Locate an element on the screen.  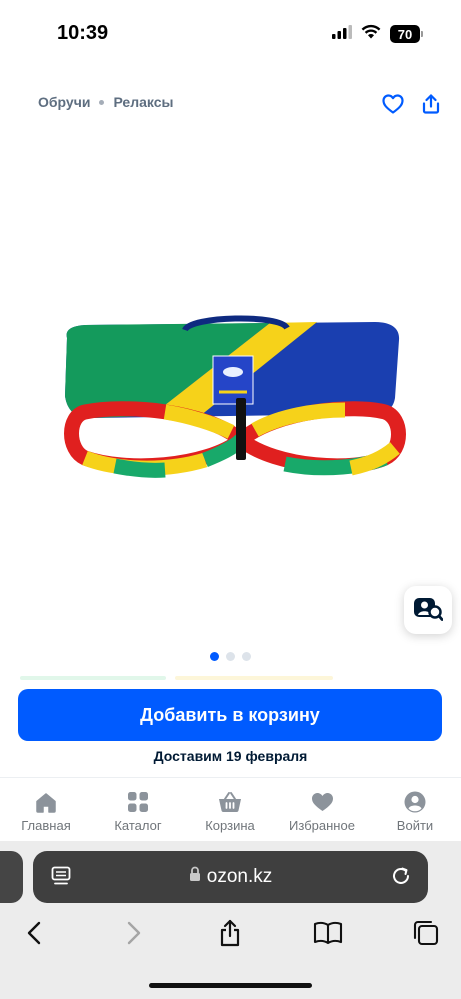
heart-icon is located at coordinates (322, 802).